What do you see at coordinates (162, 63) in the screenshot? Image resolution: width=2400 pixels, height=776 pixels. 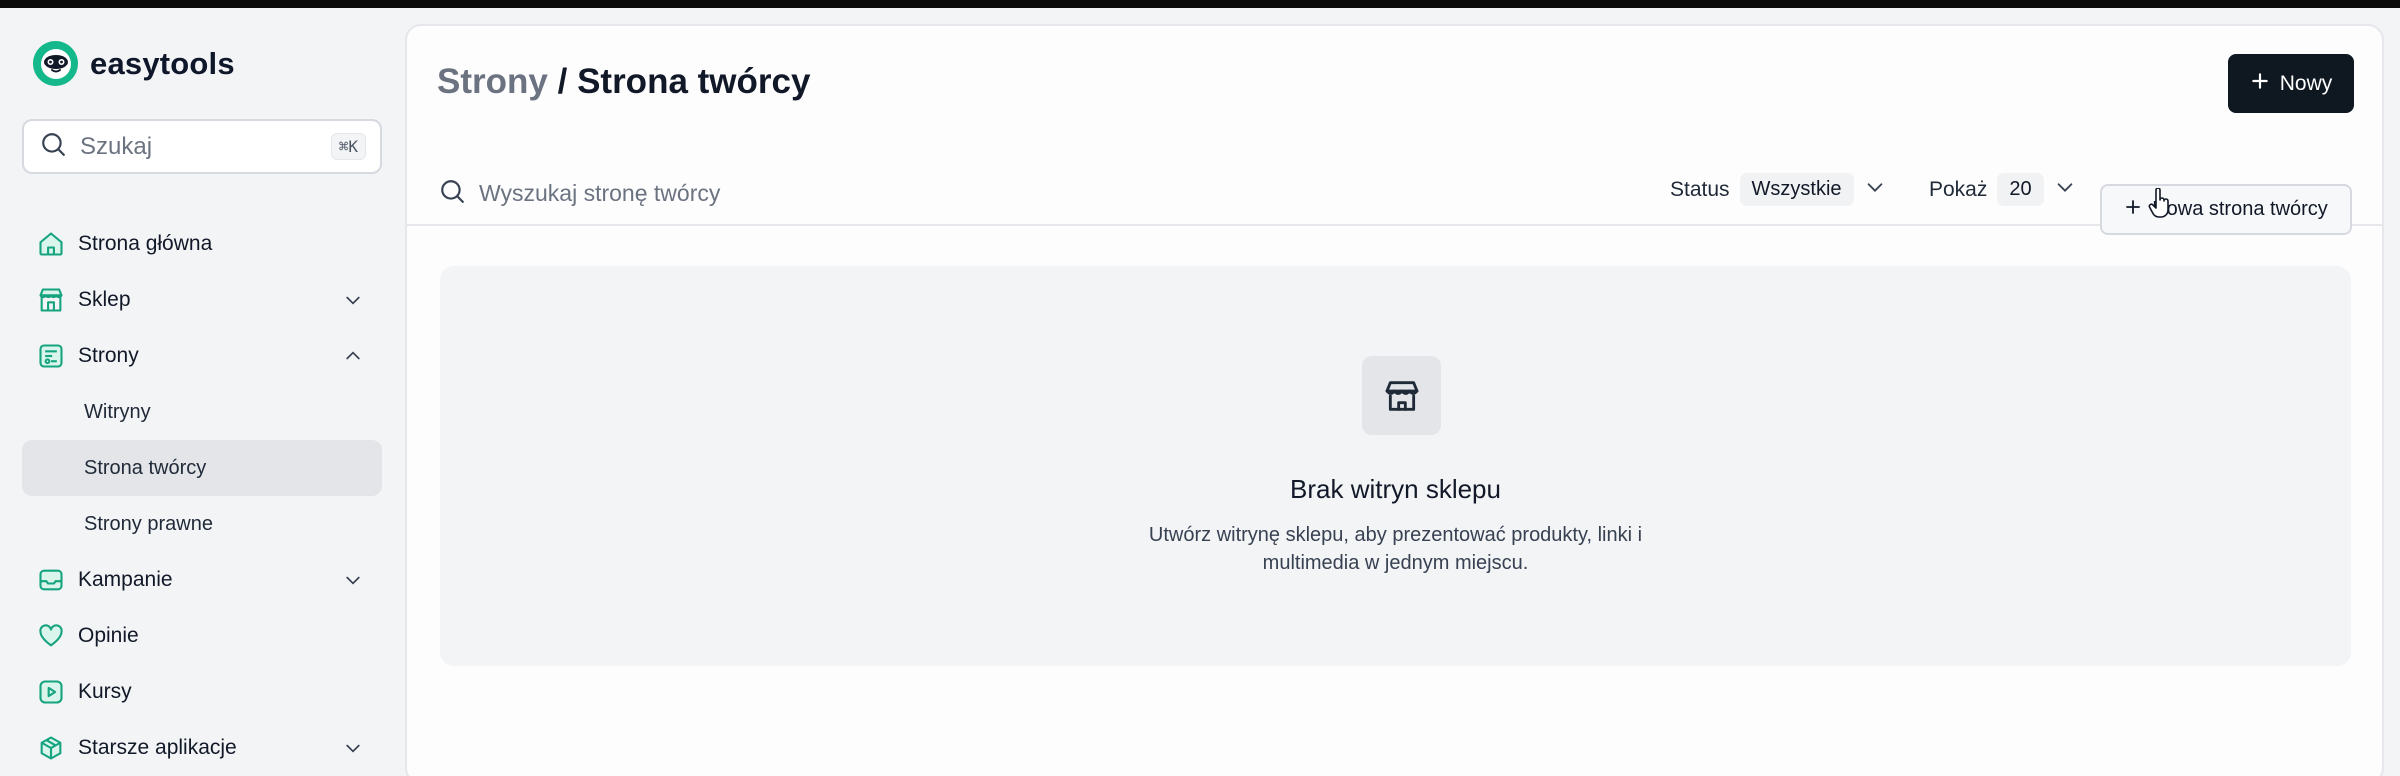 I see `brand-name: easytools` at bounding box center [162, 63].